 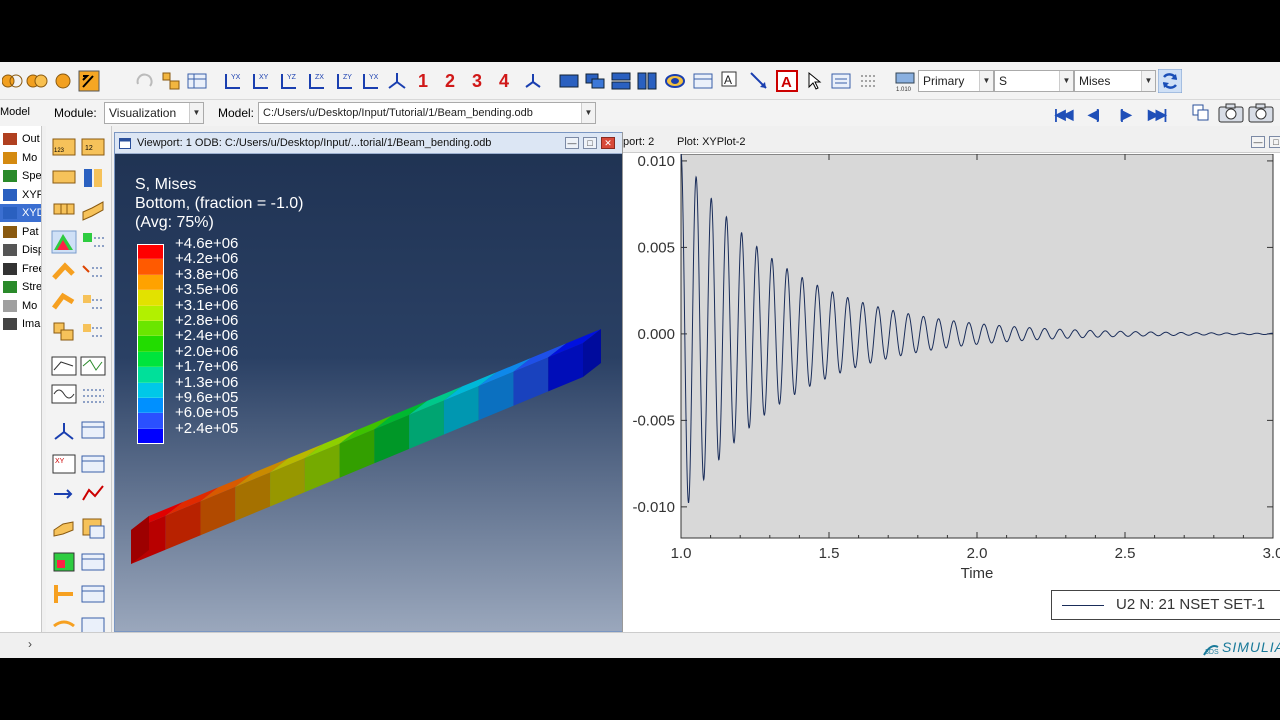 I want to click on tree-item: Disp, so click(x=20, y=250).